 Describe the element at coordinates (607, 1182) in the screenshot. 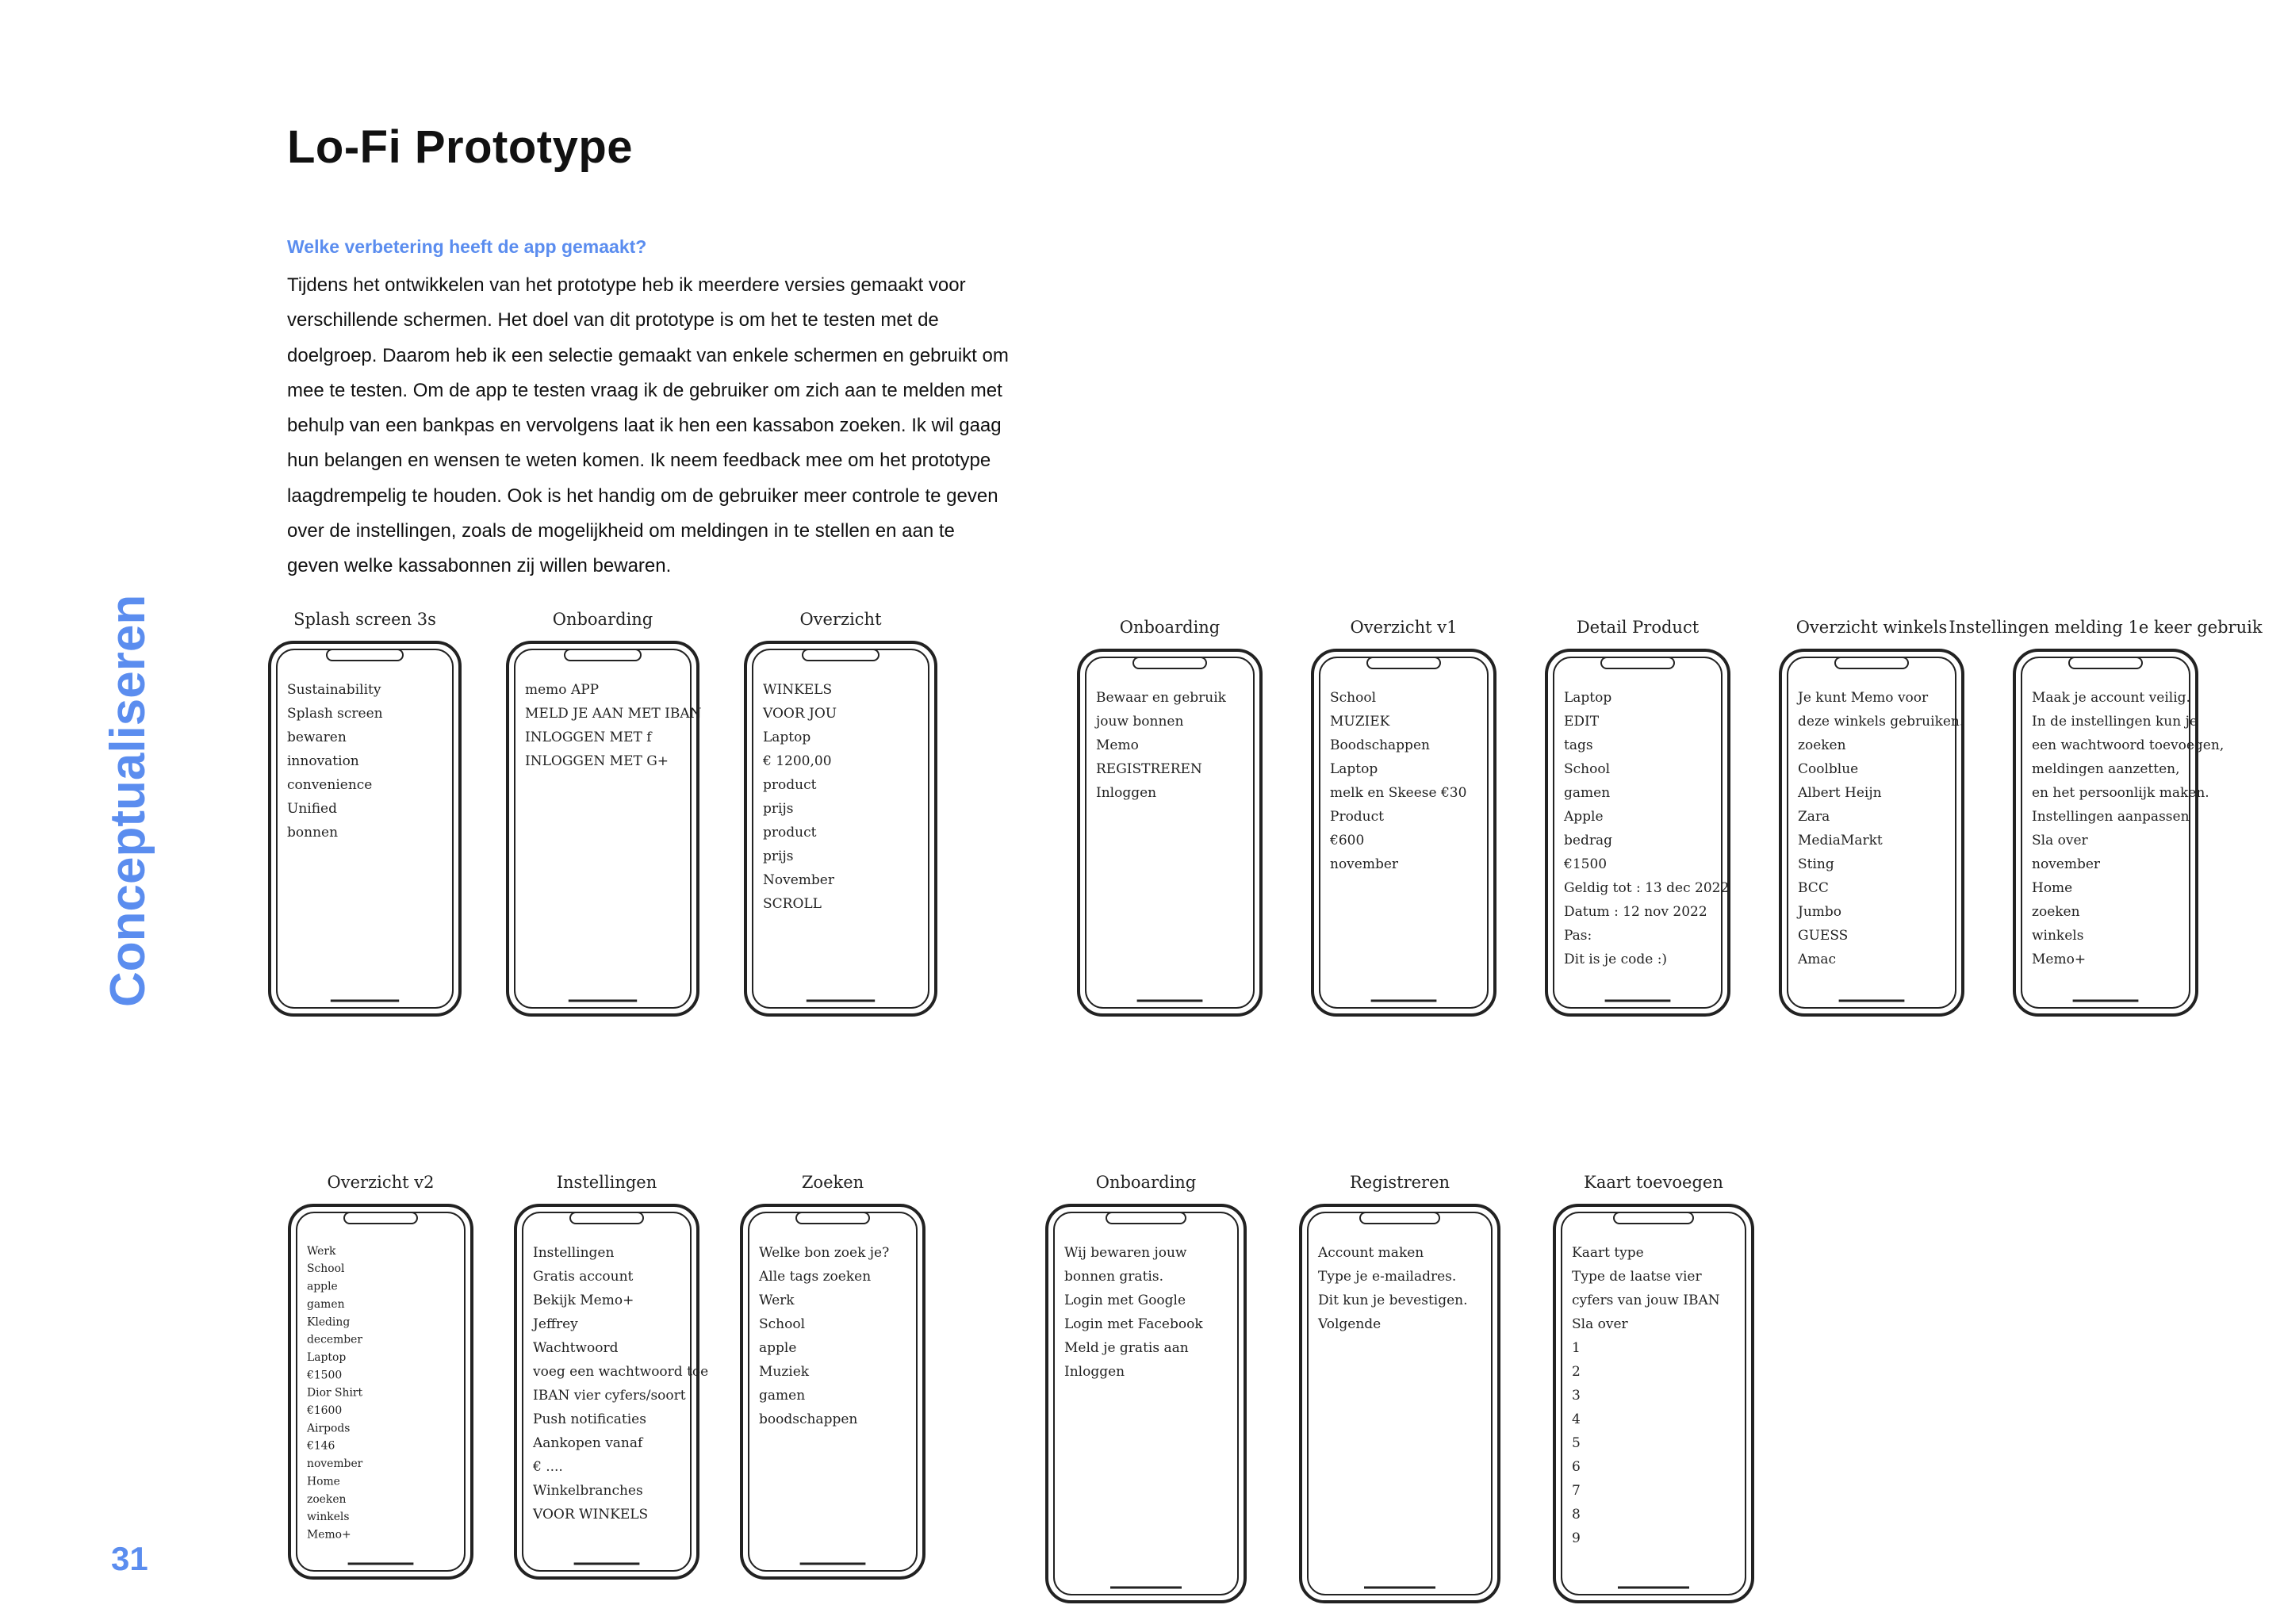

I see `sketch-title: Instellingen` at that location.